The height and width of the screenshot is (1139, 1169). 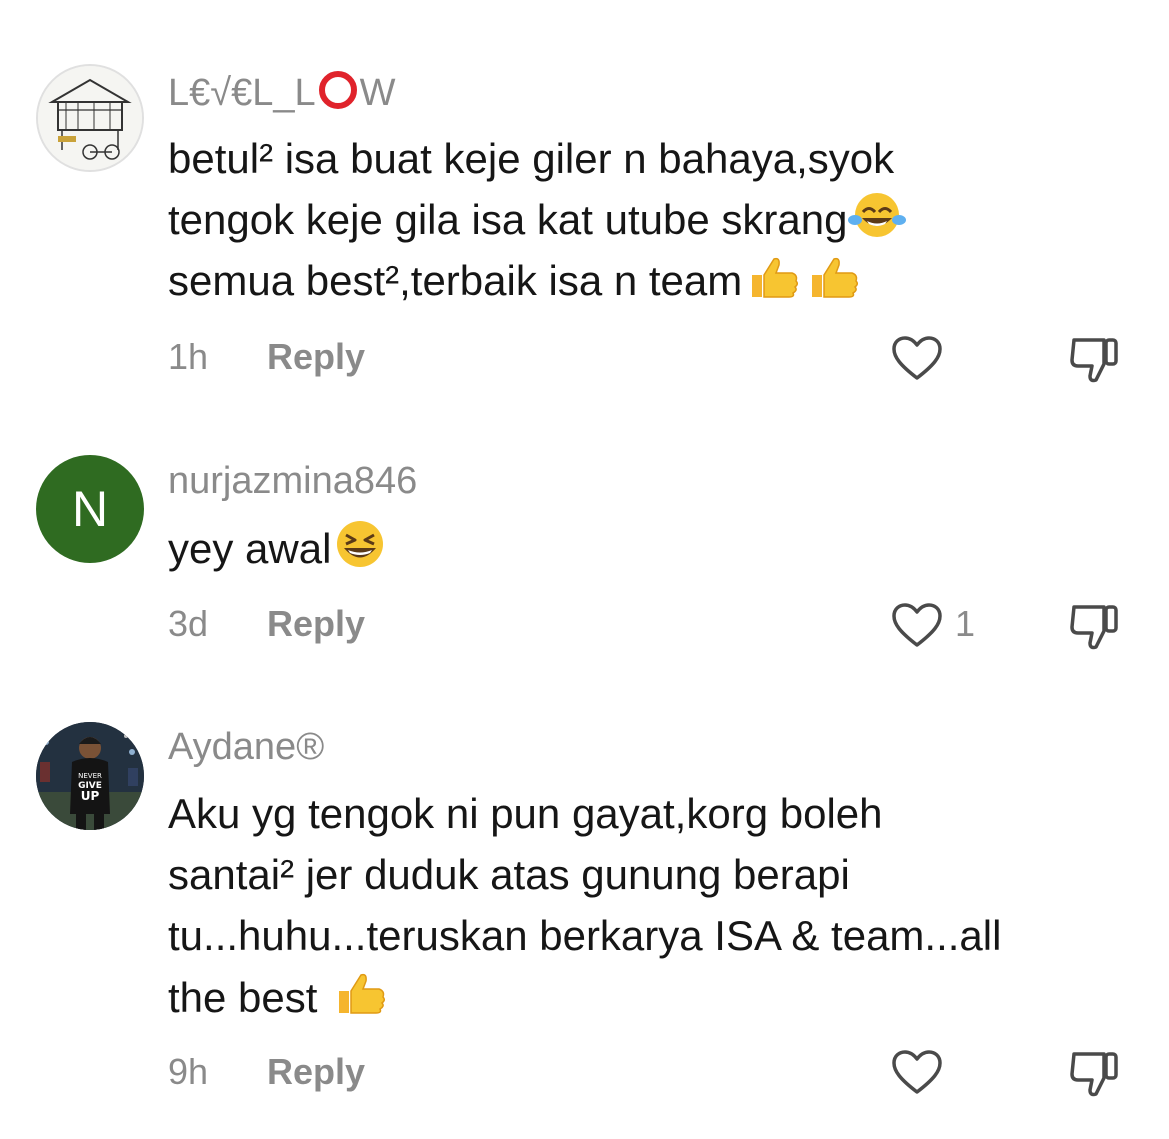 What do you see at coordinates (360, 544) in the screenshot?
I see `grinning-squinting-emoji-icon` at bounding box center [360, 544].